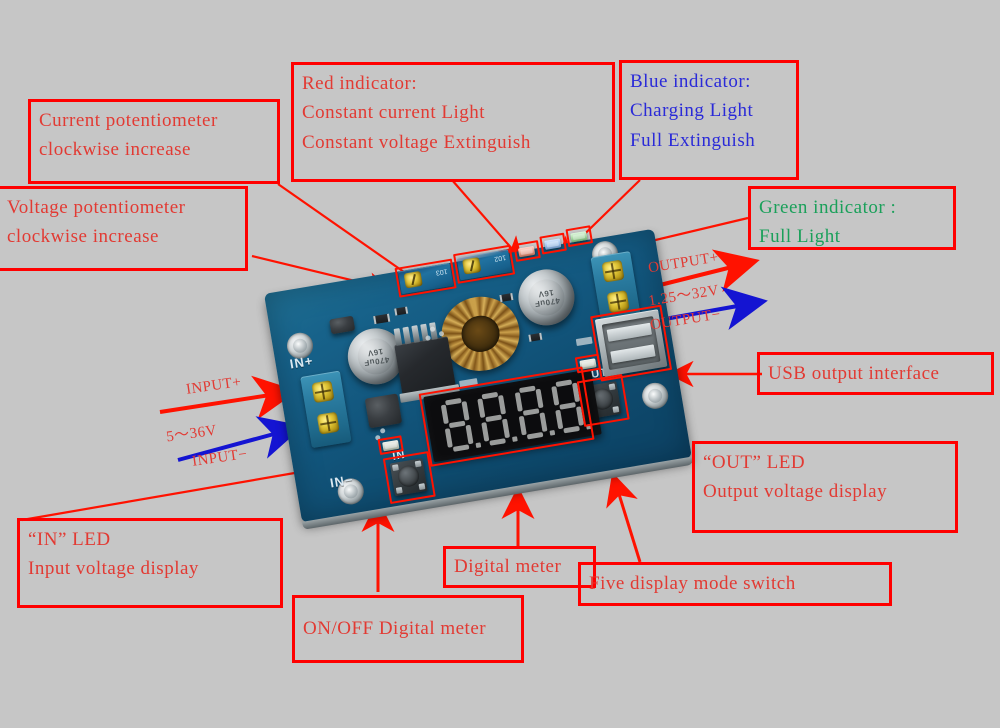 Image resolution: width=1000 pixels, height=728 pixels. What do you see at coordinates (96, 207) in the screenshot?
I see `callout-line: Voltage potentiometer` at bounding box center [96, 207].